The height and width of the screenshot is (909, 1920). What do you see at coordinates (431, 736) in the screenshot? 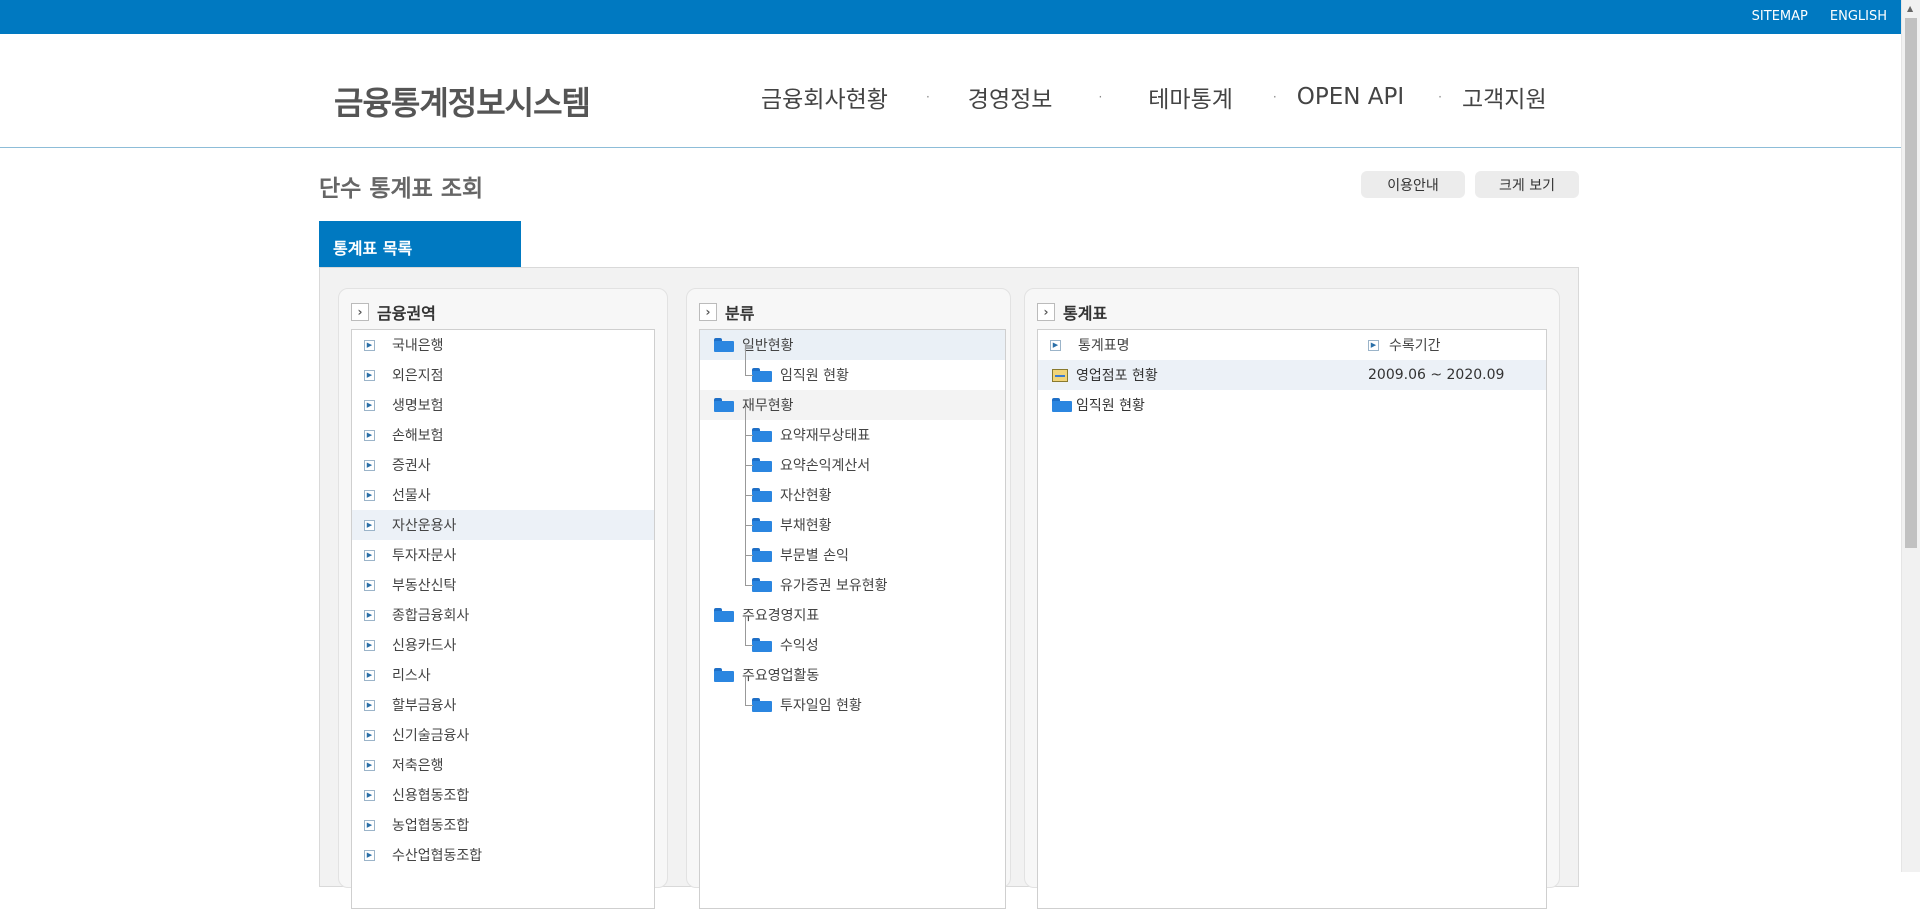
I see `sector-label: 신기술금융사` at bounding box center [431, 736].